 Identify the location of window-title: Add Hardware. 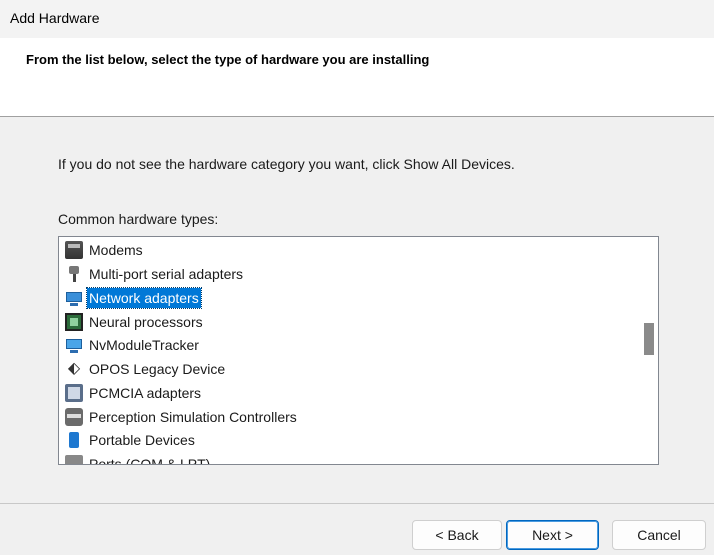
(55, 18).